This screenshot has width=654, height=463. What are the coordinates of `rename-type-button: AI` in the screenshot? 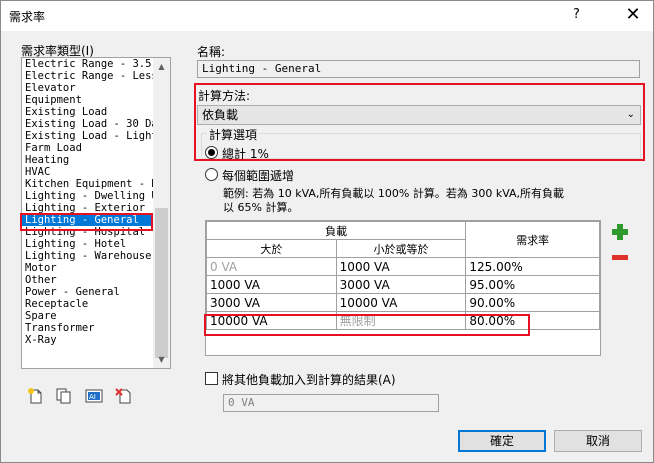 It's located at (94, 396).